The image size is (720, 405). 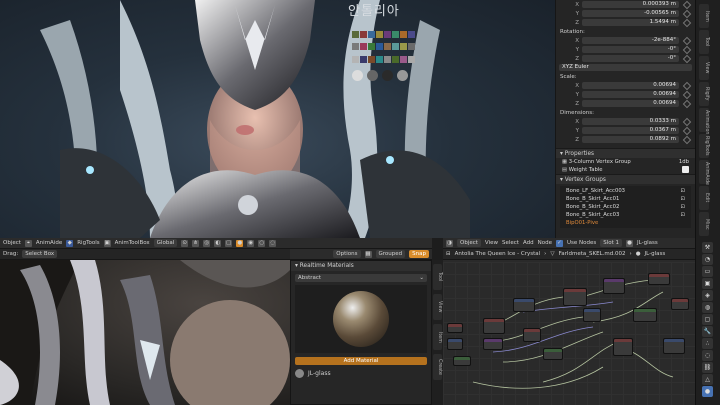 What do you see at coordinates (132, 243) in the screenshot?
I see `animtoolbox-menu: AnimToolBox` at bounding box center [132, 243].